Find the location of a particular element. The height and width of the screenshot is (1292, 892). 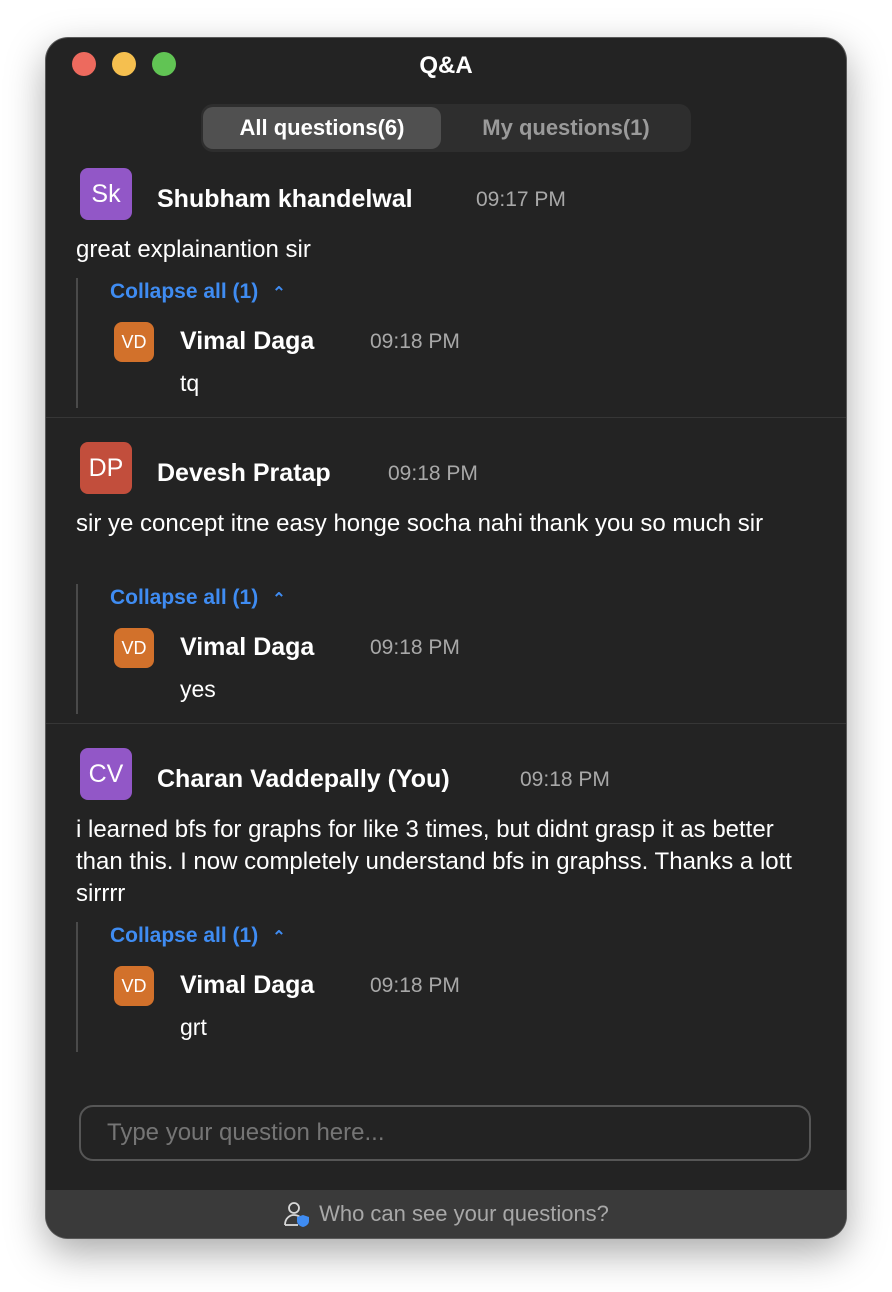

tab-all-questions: All questions(6) is located at coordinates (322, 128).